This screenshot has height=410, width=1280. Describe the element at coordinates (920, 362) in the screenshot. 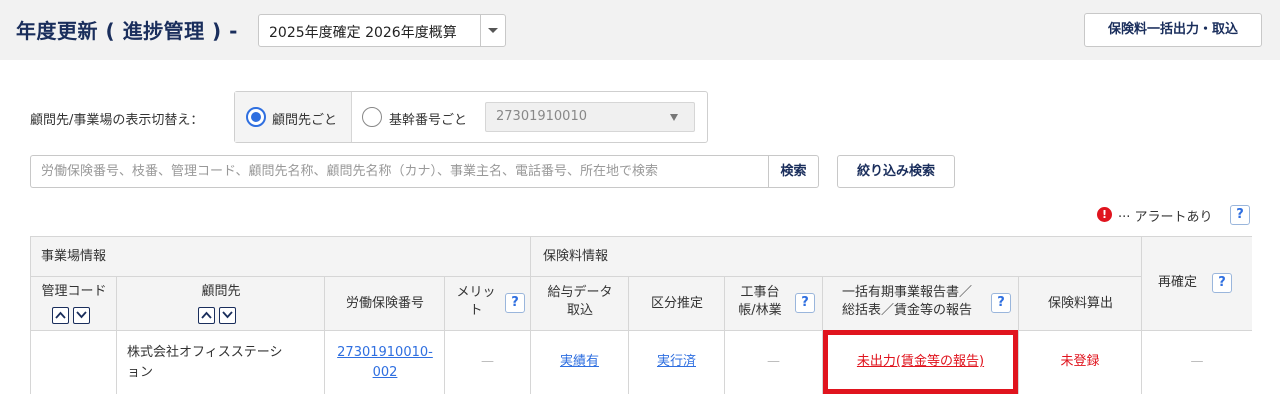

I see `report-cell-highlight` at that location.